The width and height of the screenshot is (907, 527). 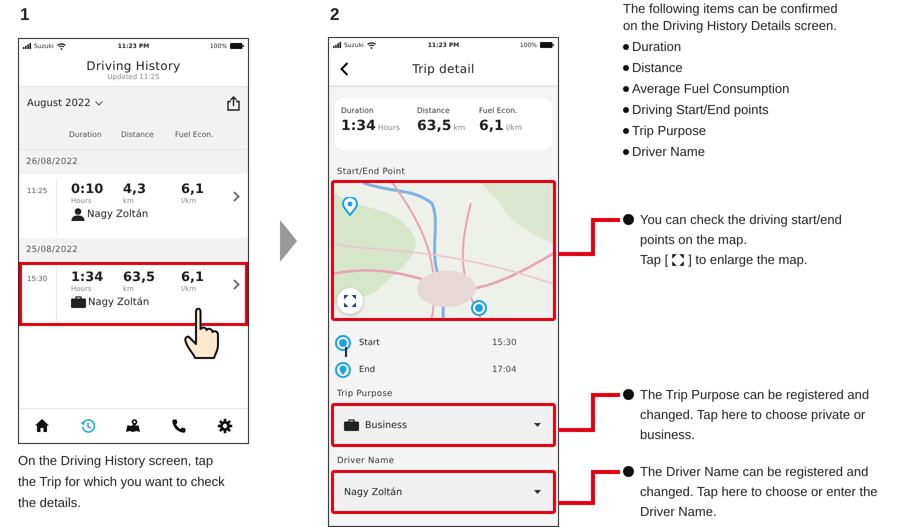 What do you see at coordinates (24, 15) in the screenshot?
I see `step-number: 1` at bounding box center [24, 15].